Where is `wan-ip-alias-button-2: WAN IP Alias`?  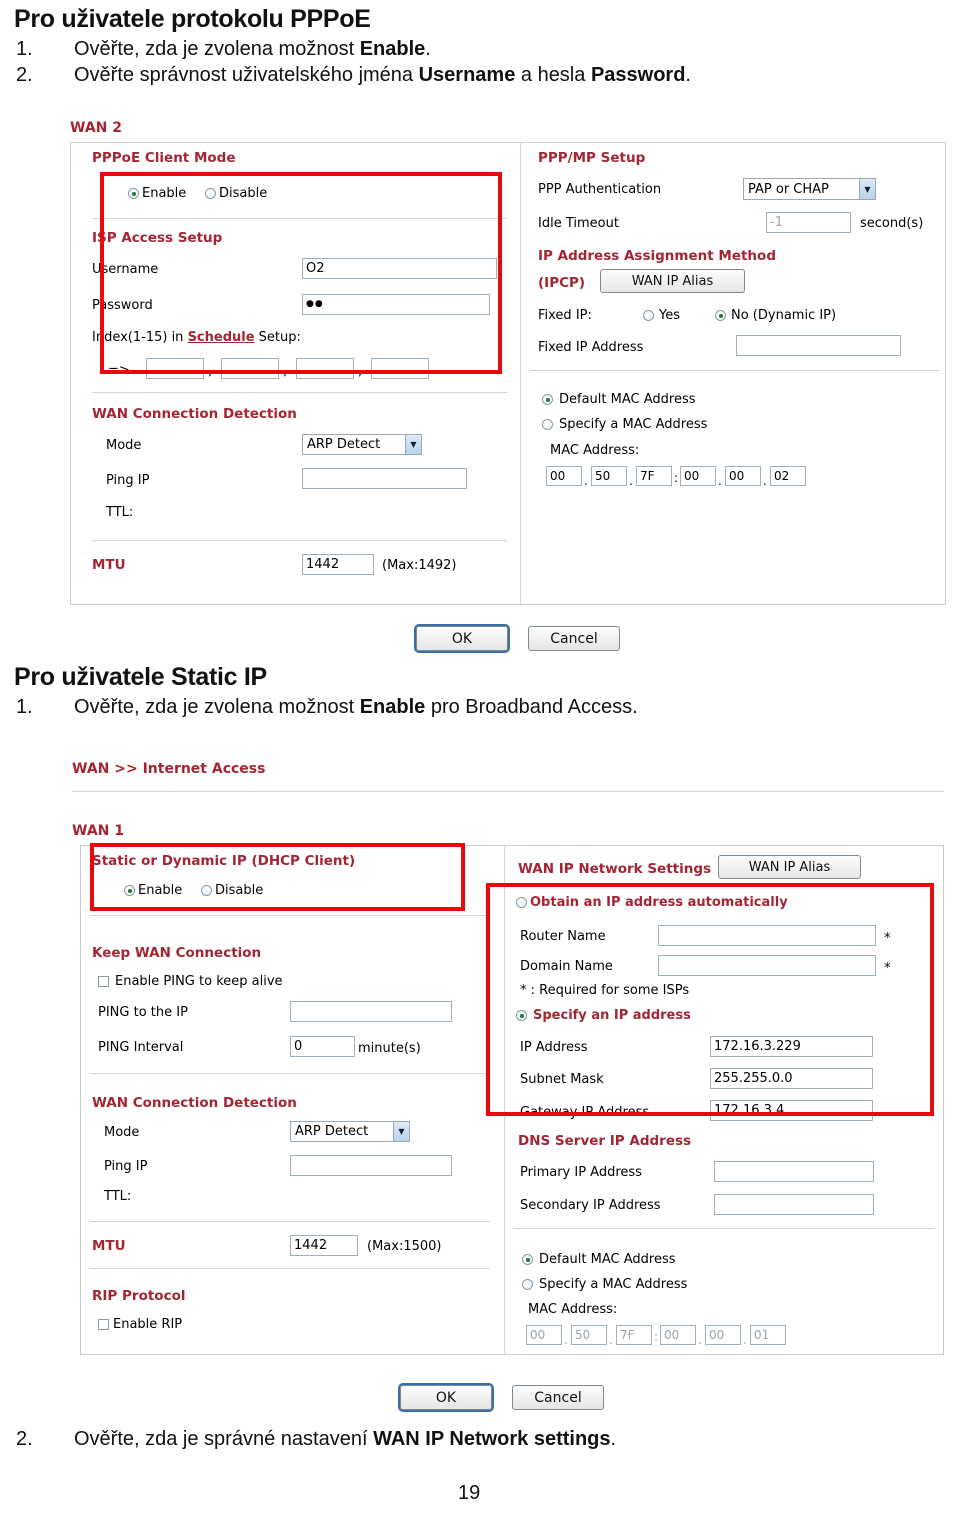 wan-ip-alias-button-2: WAN IP Alias is located at coordinates (789, 867).